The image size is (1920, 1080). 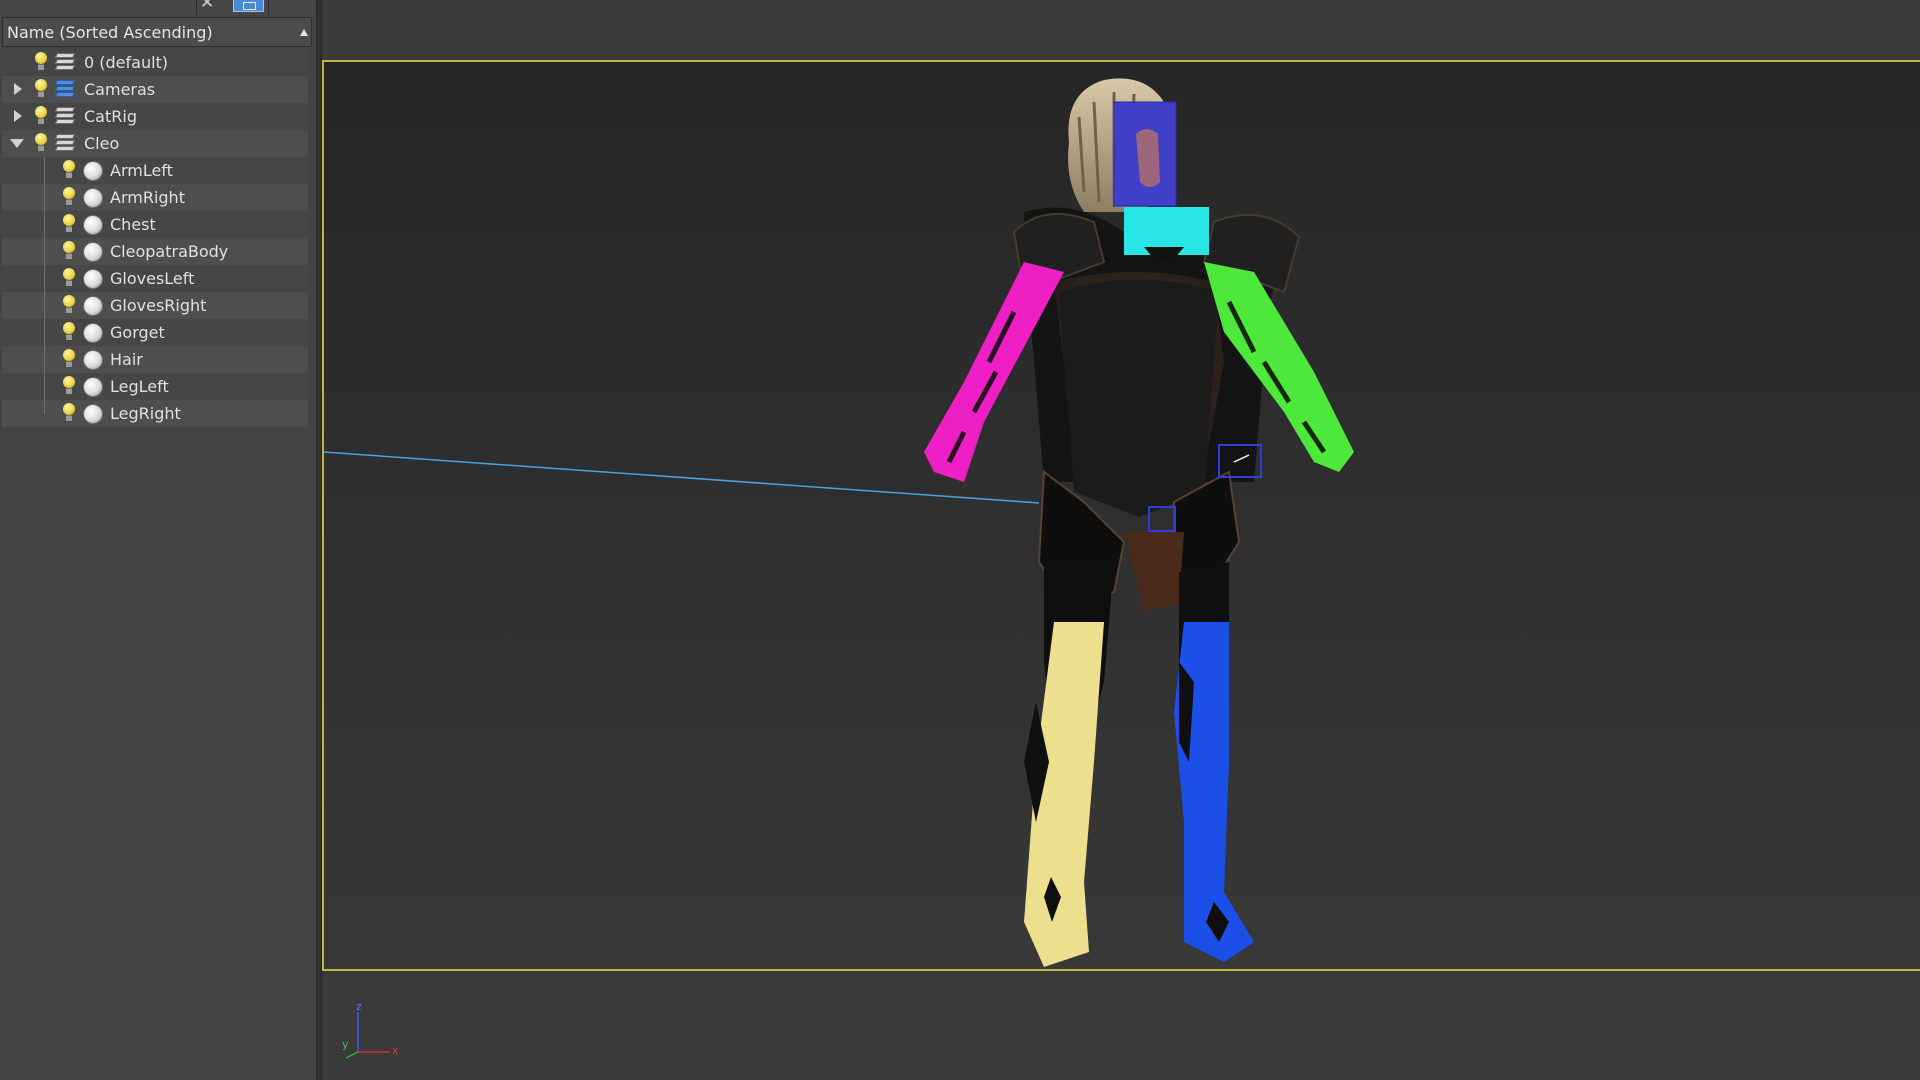 I want to click on layer-row: Cleo, so click(x=155, y=143).